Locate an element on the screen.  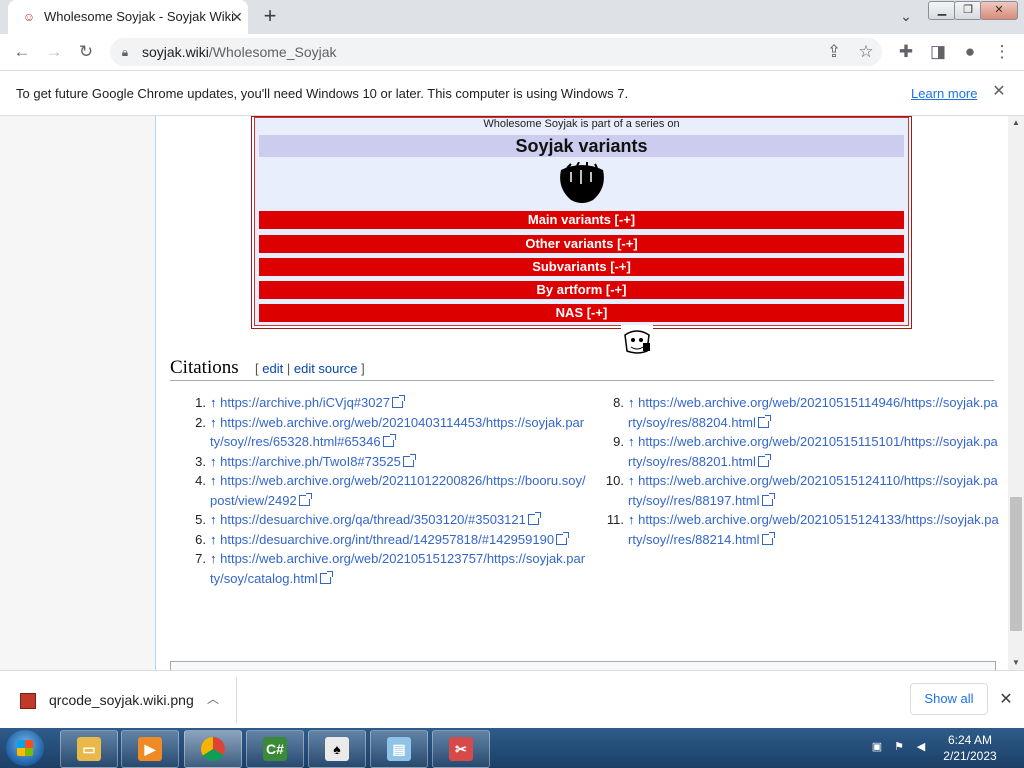
taskbar-snipping-tool: ✂ is located at coordinates (461, 749).